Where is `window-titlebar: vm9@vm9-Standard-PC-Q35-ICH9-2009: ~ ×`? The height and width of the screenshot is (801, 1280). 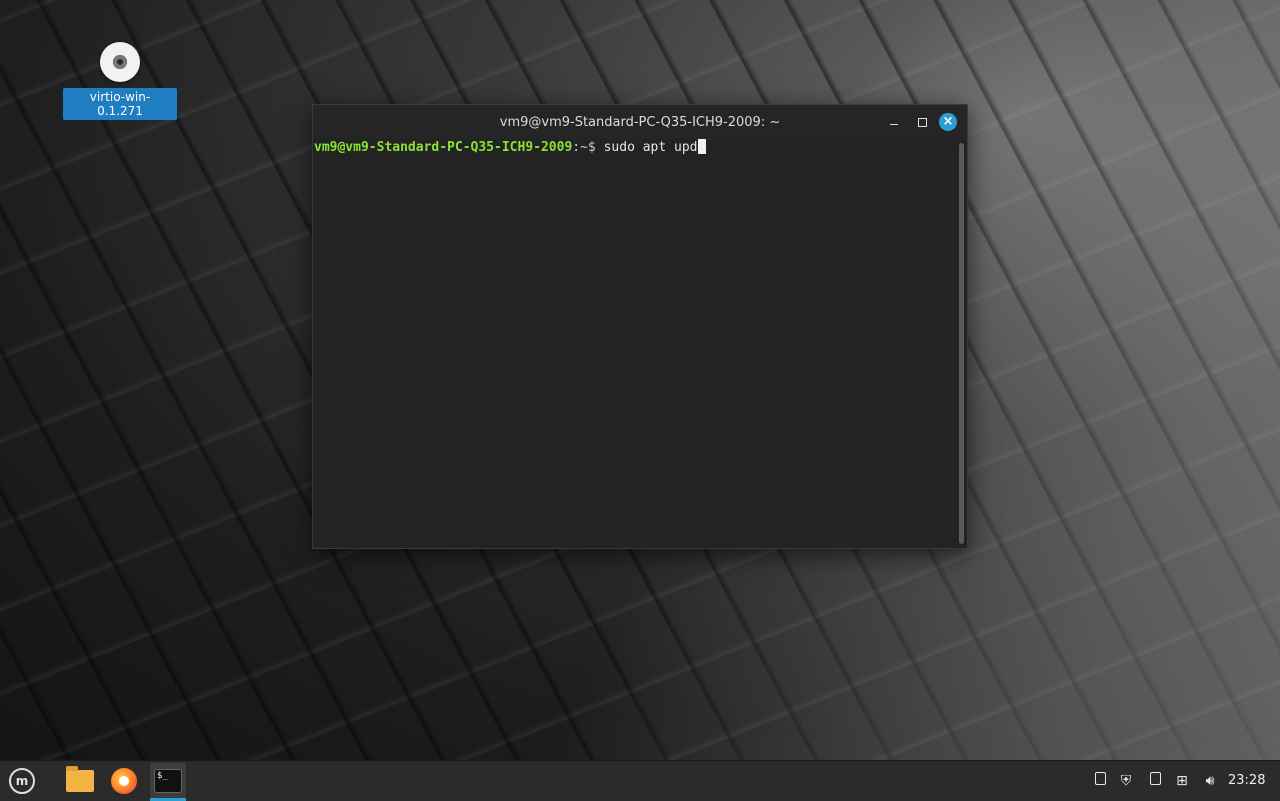
window-titlebar: vm9@vm9-Standard-PC-Q35-ICH9-2009: ~ × is located at coordinates (640, 122).